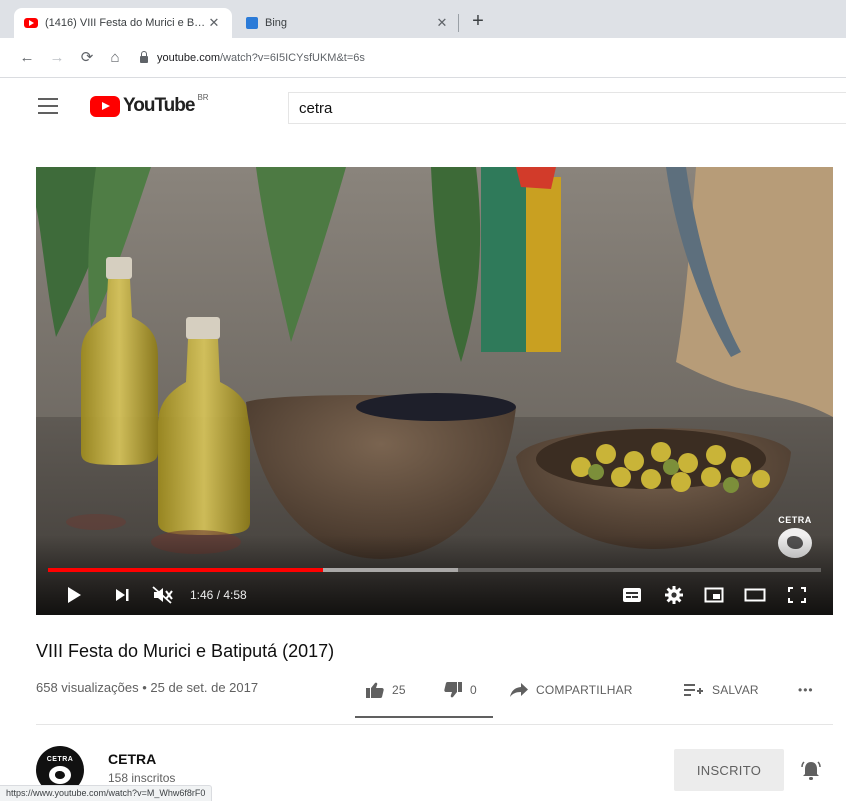 This screenshot has height=801, width=846. Describe the element at coordinates (348, 23) in the screenshot. I see `browser-tab-bing: Bing ✕` at that location.